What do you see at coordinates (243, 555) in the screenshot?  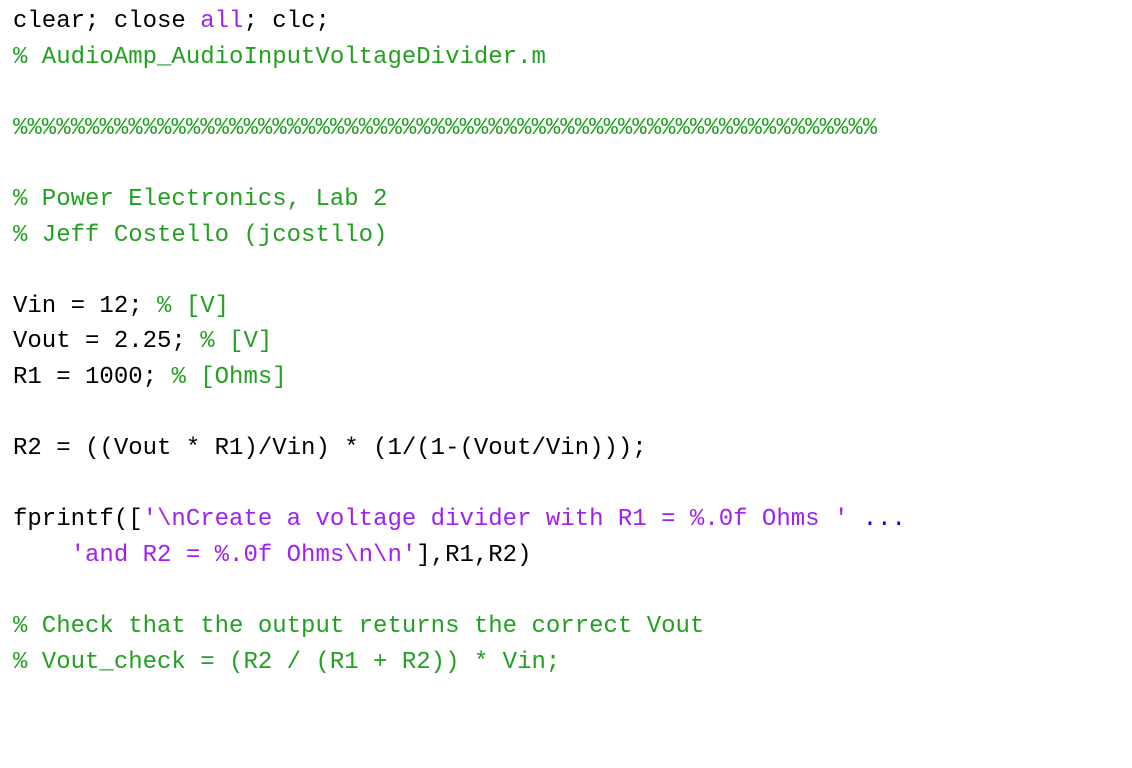 I see `code-string: 'and R2 = %.0f Ohms\n\n'` at bounding box center [243, 555].